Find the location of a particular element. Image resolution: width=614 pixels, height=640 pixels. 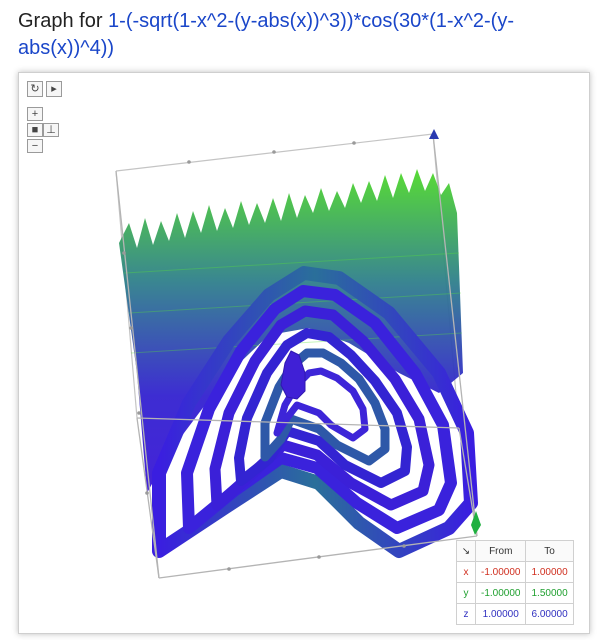

axis-label: y is located at coordinates (466, 593).